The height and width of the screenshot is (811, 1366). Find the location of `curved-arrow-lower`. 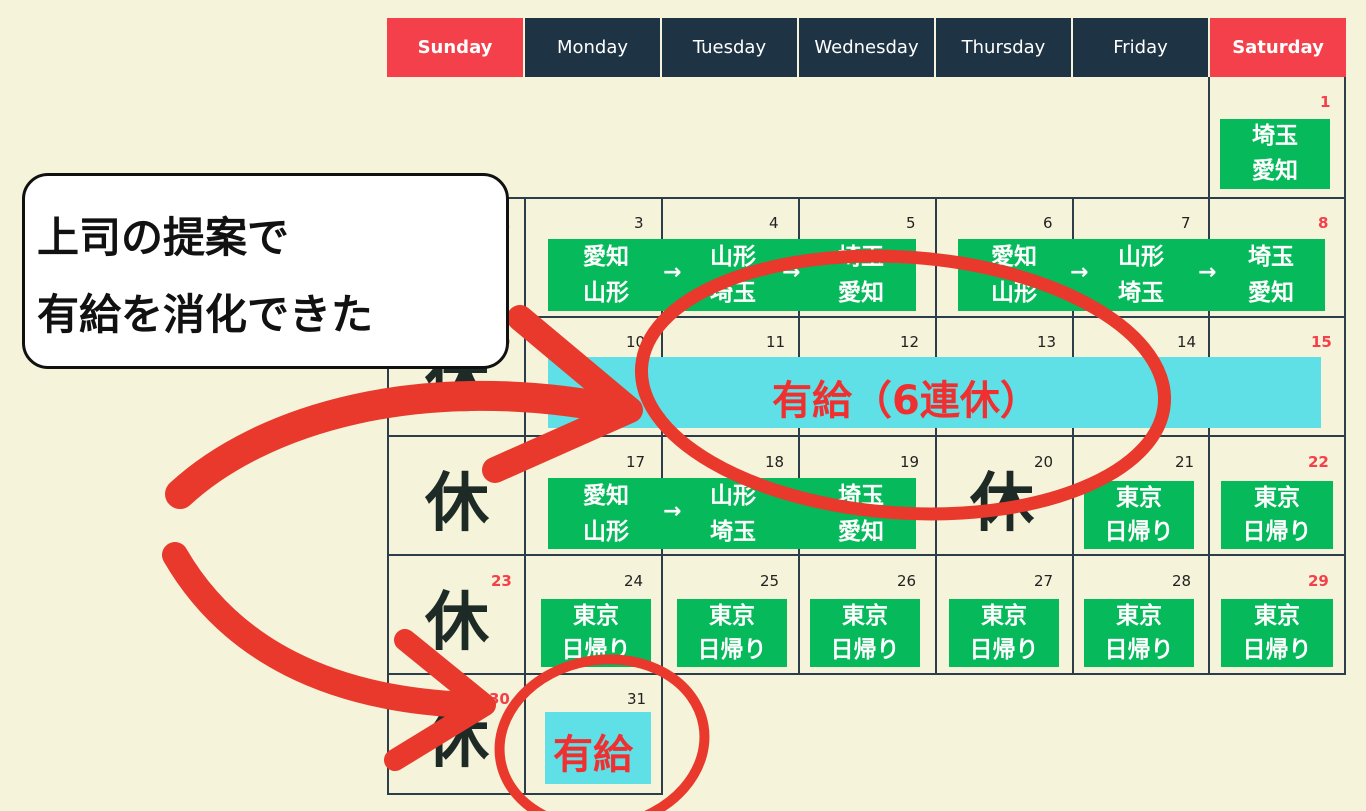

curved-arrow-lower is located at coordinates (322, 630).